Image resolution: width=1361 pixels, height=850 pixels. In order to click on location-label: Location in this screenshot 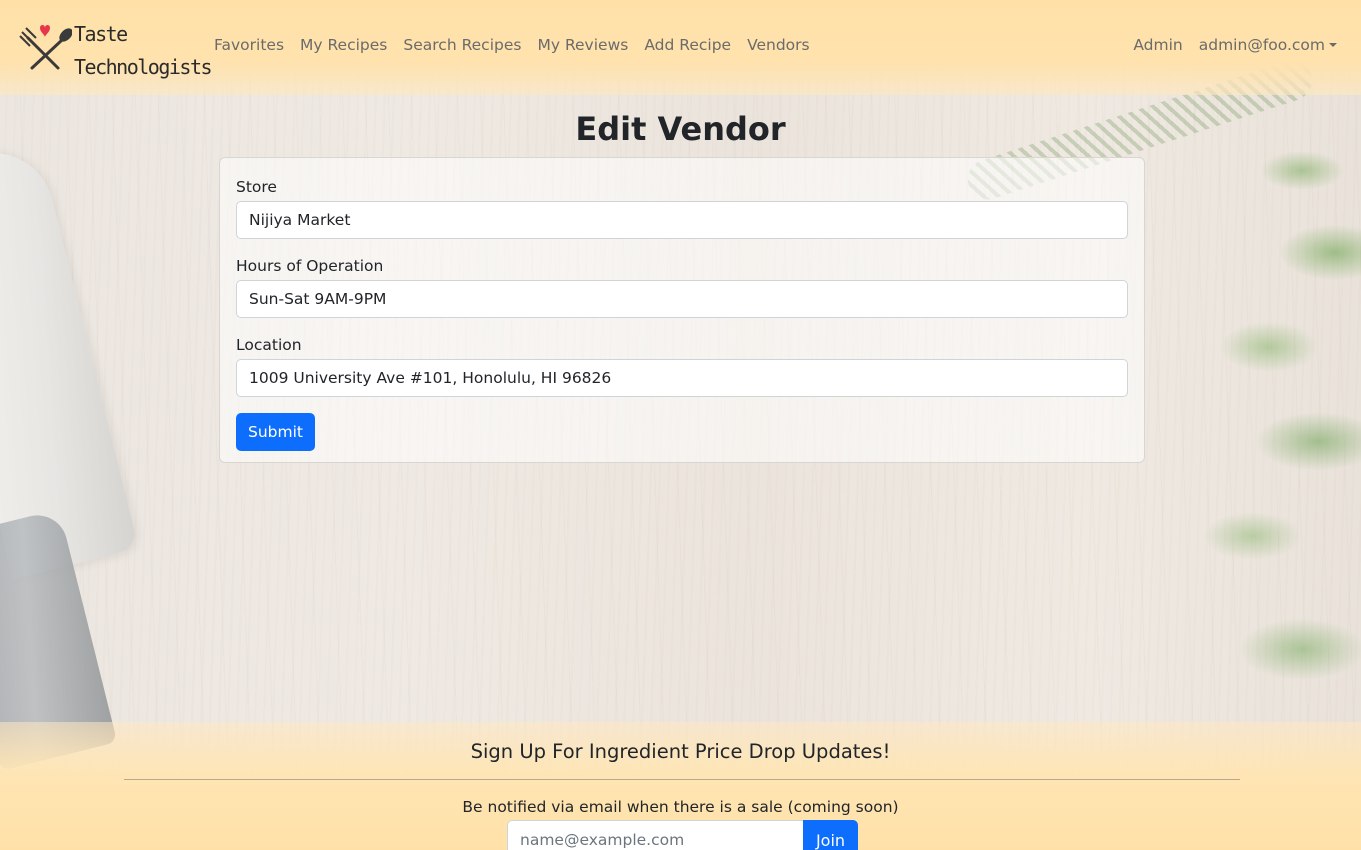, I will do `click(269, 345)`.